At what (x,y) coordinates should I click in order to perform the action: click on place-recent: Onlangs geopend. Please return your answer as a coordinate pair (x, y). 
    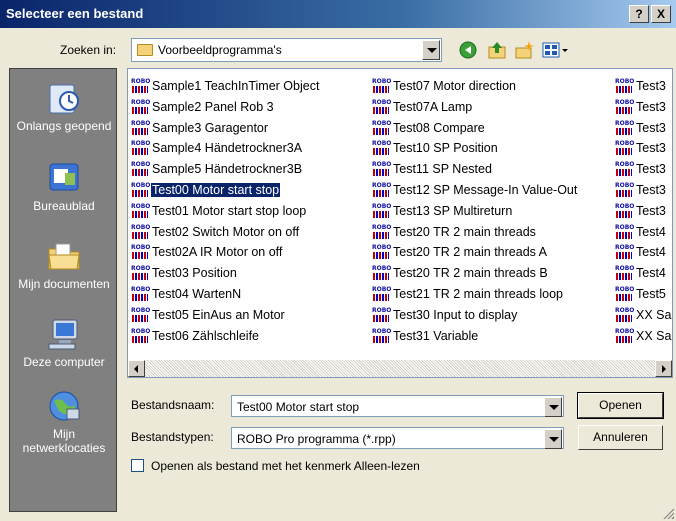
    Looking at the image, I should click on (64, 107).